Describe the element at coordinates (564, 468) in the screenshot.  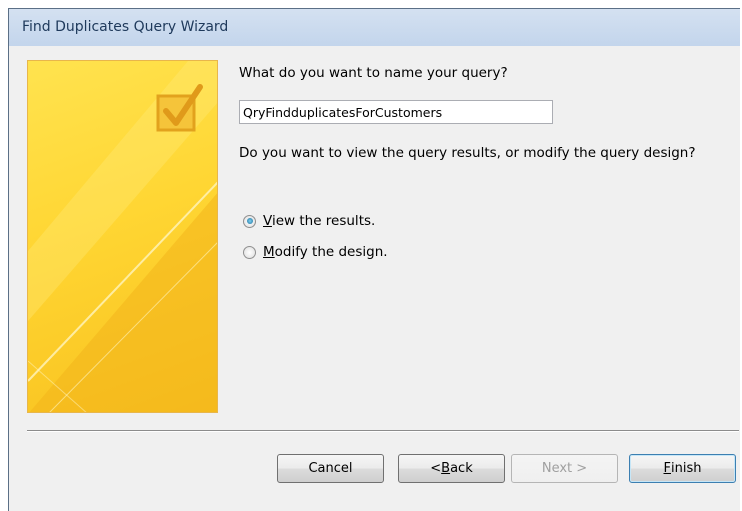
I see `next-button: Next >` at that location.